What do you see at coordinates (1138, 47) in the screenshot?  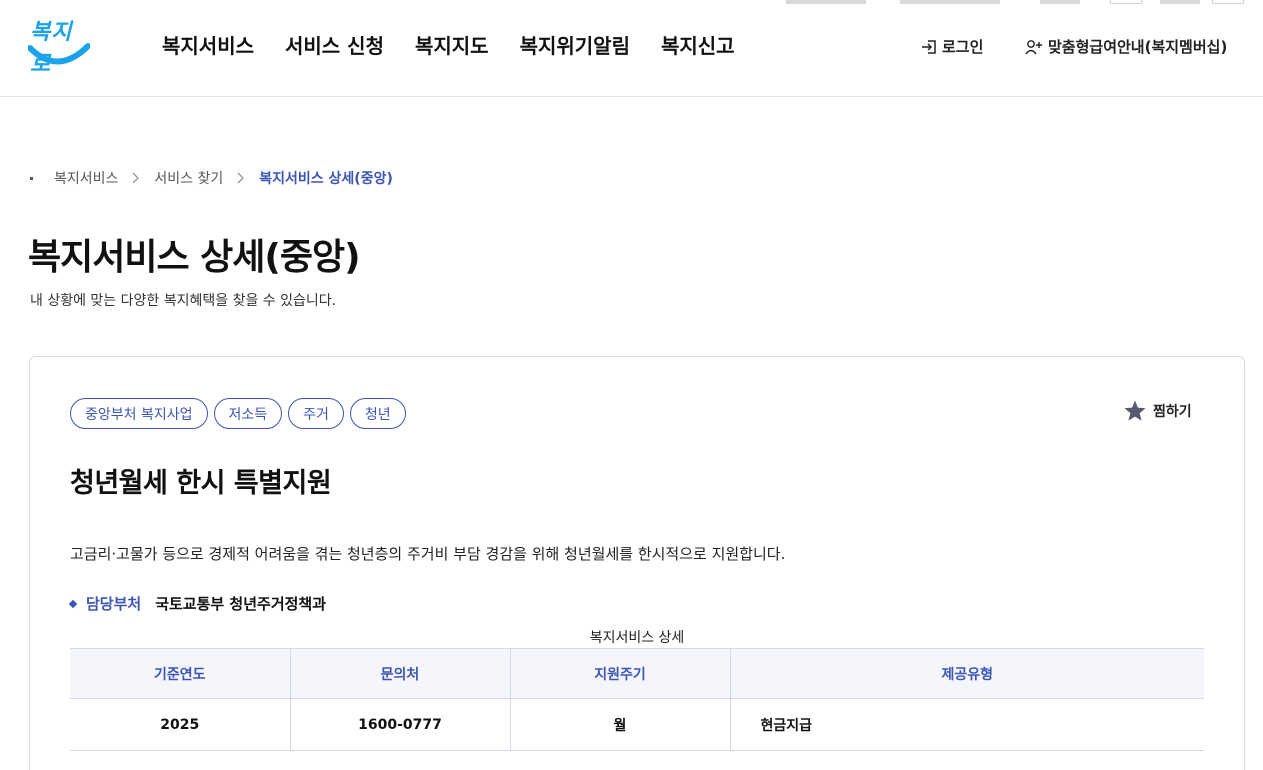 I see `member-guide-label: 맞춤형급여안내(복지멤버십)` at bounding box center [1138, 47].